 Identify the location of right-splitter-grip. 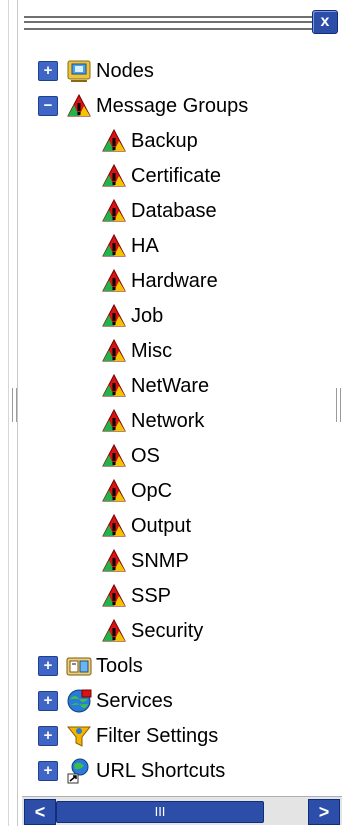
(338, 405).